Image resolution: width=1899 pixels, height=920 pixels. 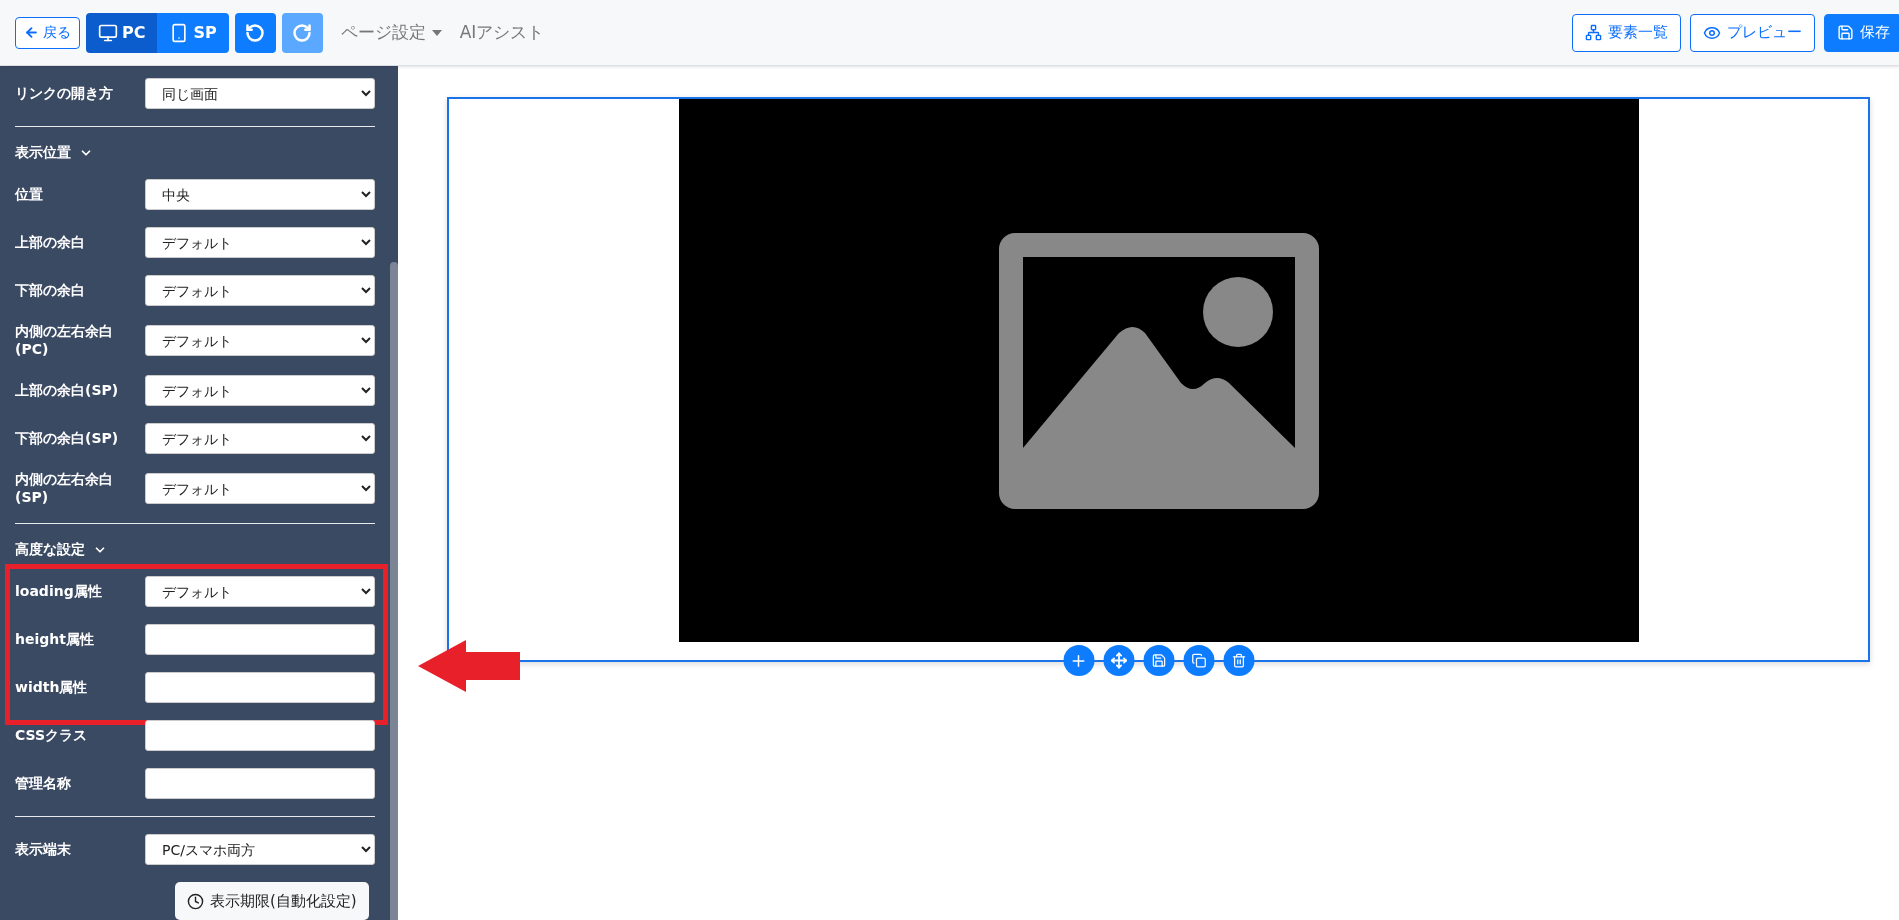 I want to click on select-field: 同じ画面, so click(x=260, y=93).